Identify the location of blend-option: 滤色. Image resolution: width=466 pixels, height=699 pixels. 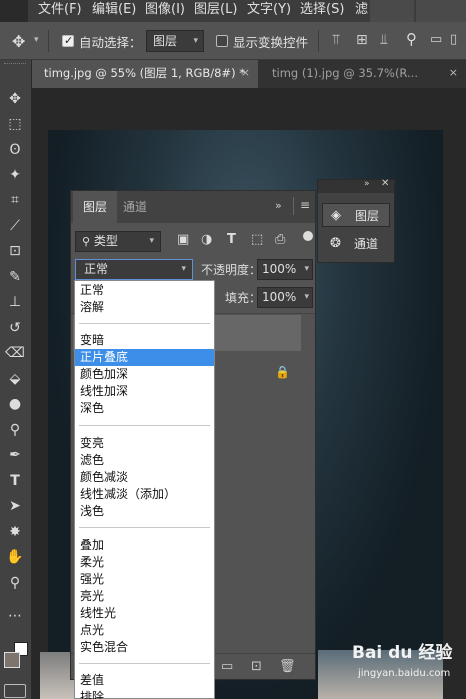
(144, 460).